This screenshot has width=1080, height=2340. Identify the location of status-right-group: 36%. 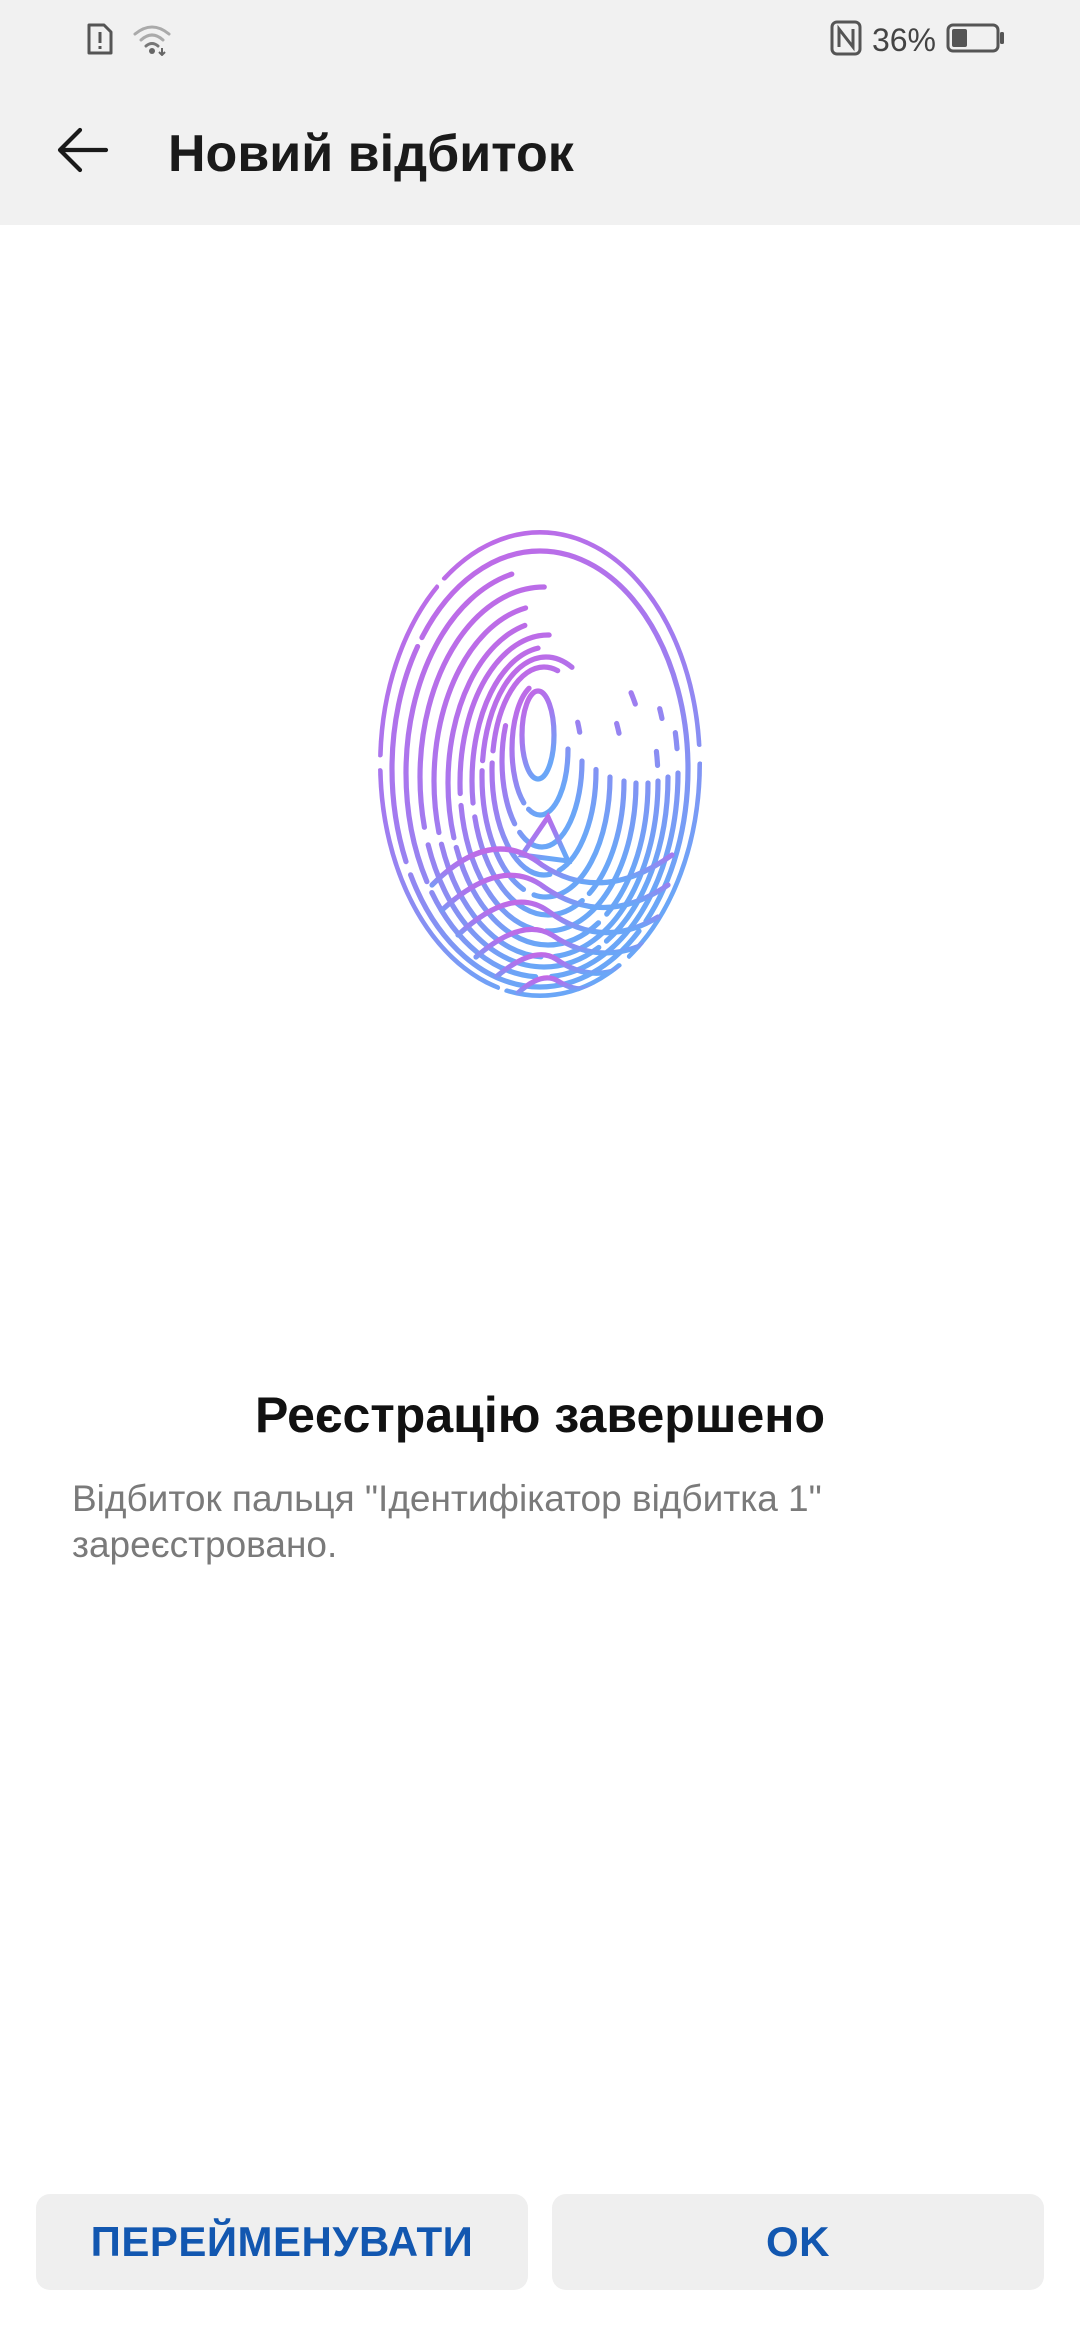
(918, 40).